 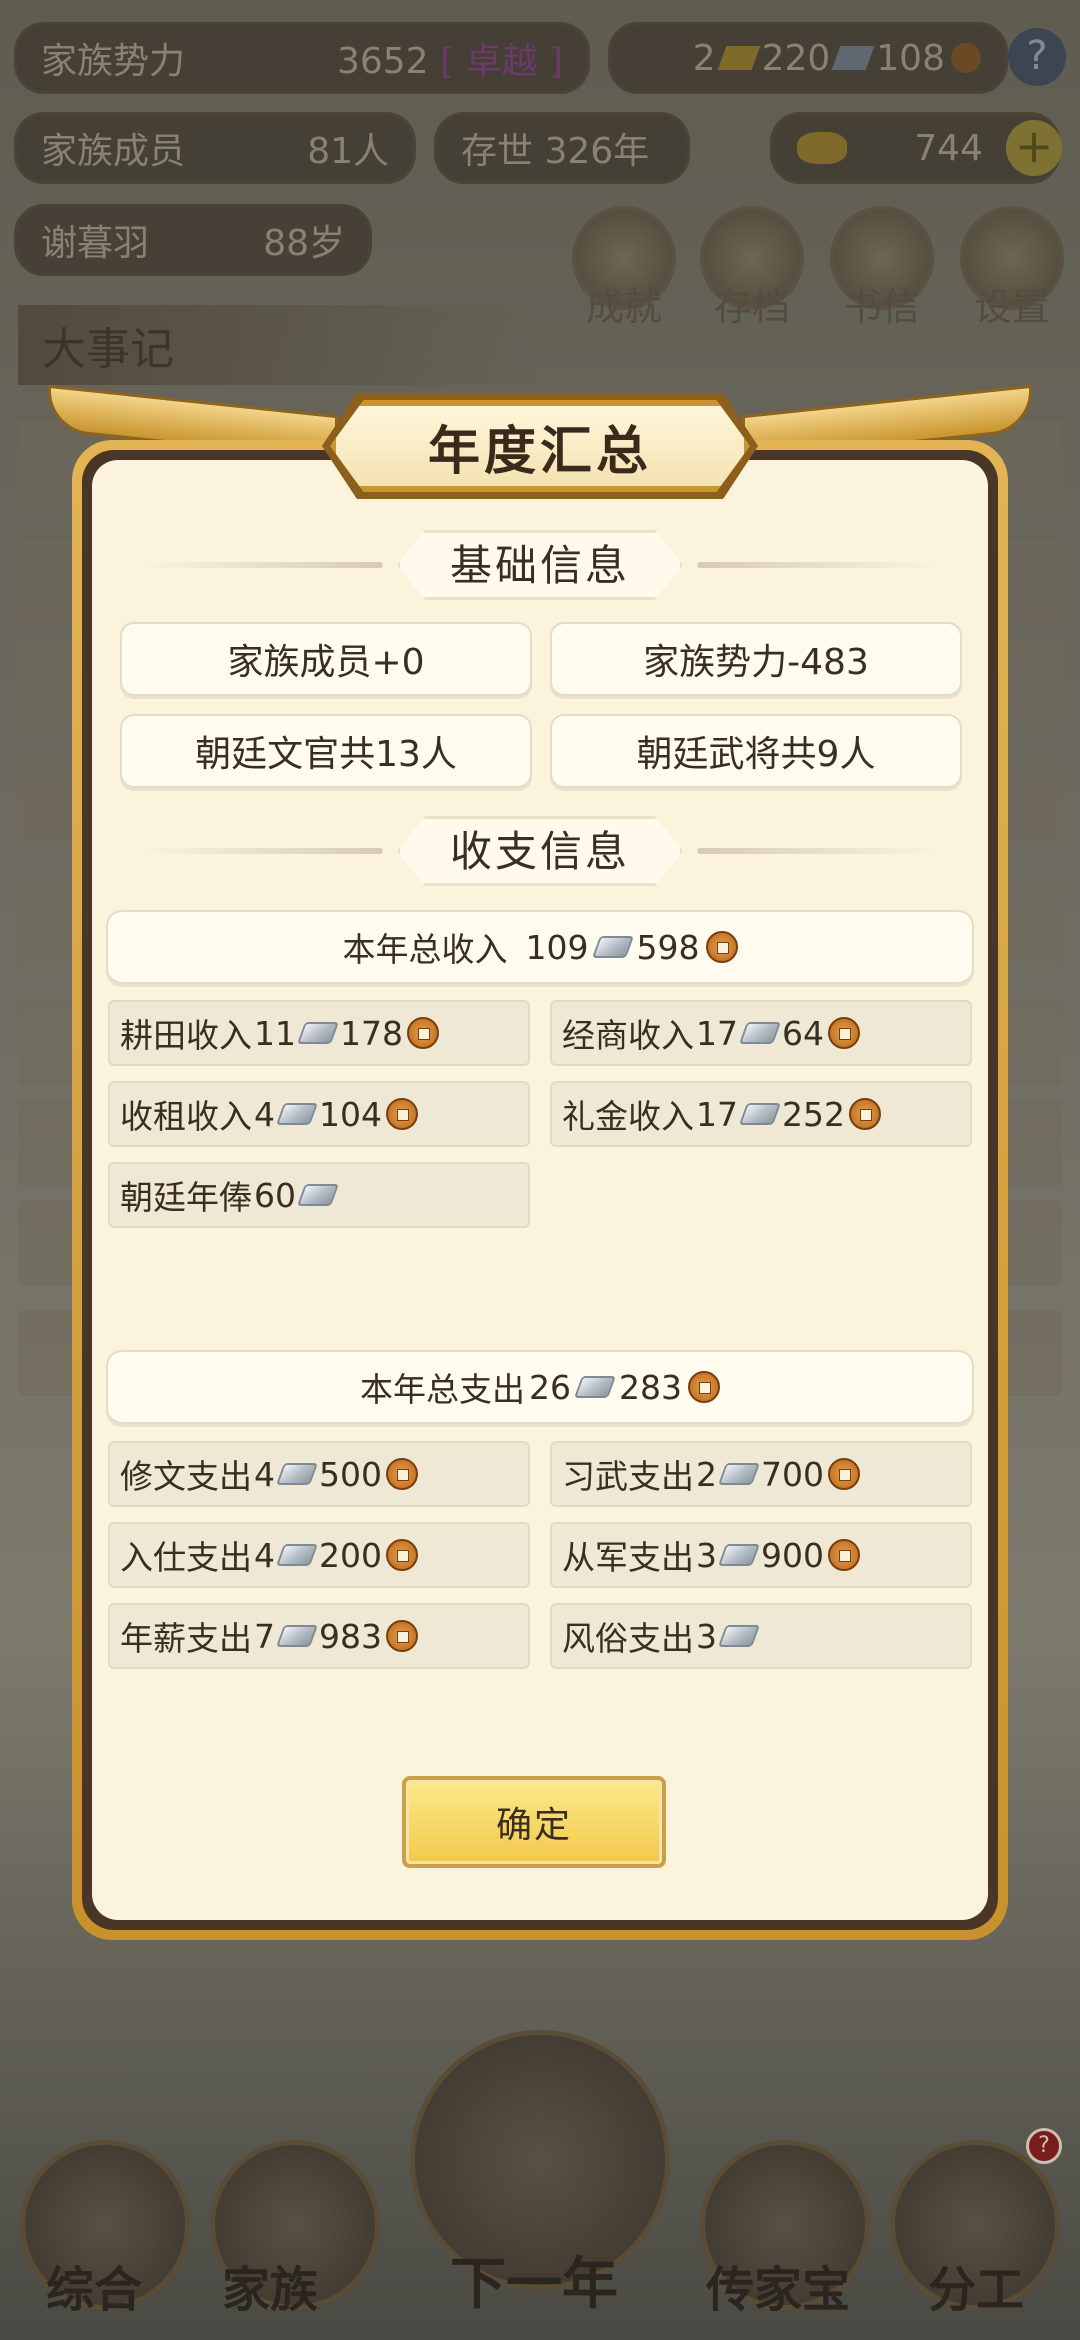 I want to click on power-change-text: 家族势力-483, so click(x=756, y=662).